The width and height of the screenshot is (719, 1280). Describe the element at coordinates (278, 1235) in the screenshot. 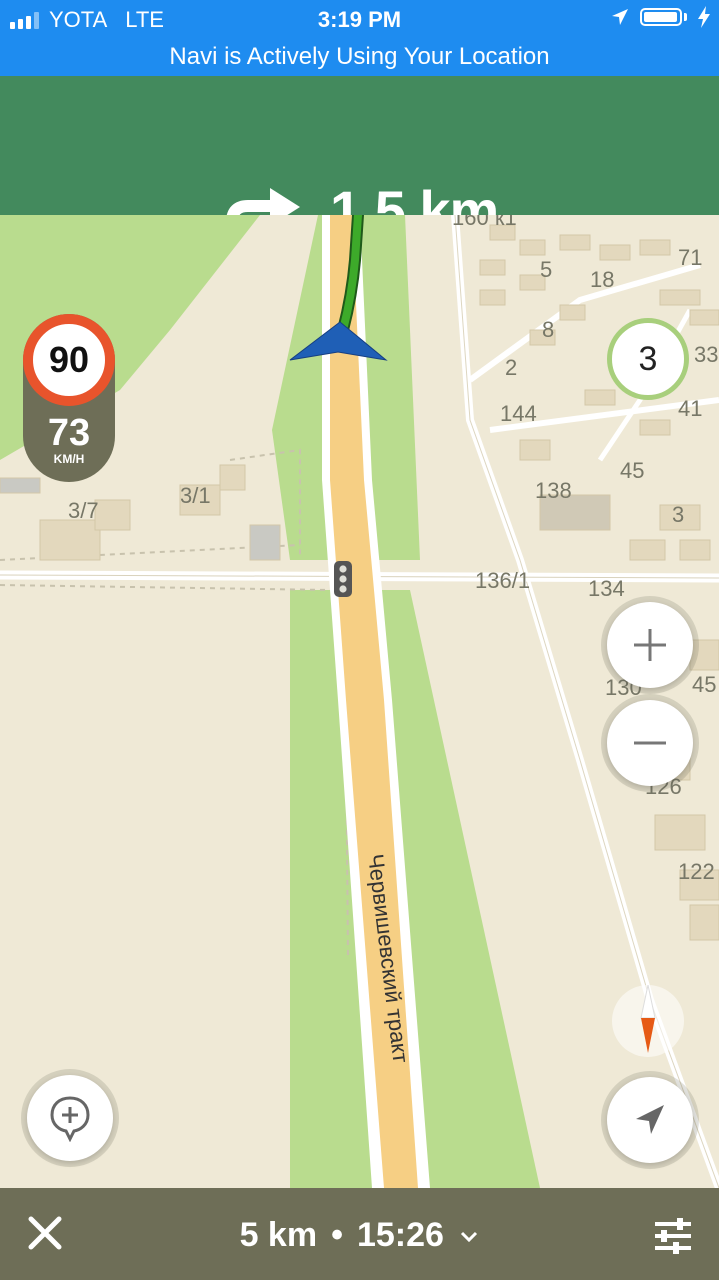

I see `route-distance: 5 km` at that location.